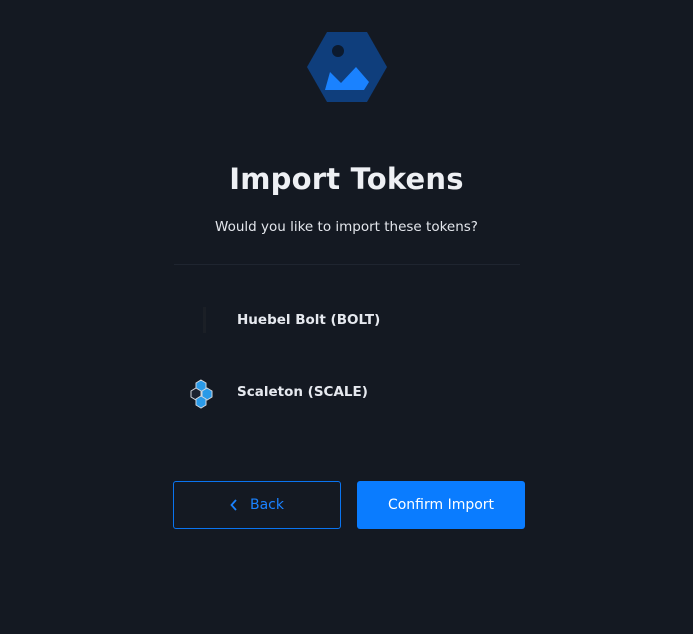 This screenshot has height=634, width=693. What do you see at coordinates (346, 179) in the screenshot?
I see `page-title: Import Tokens` at bounding box center [346, 179].